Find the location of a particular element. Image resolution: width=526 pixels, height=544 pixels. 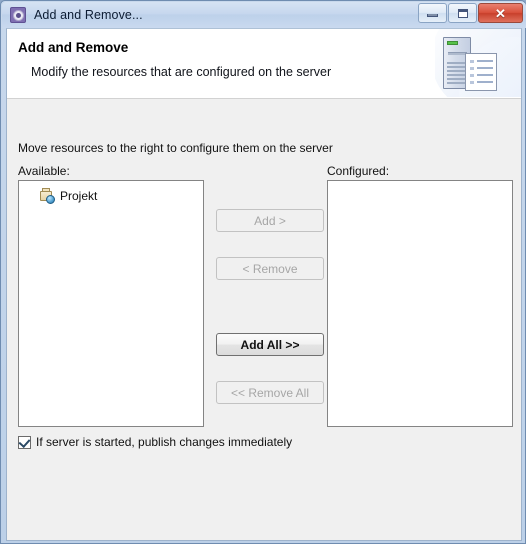

list-item: Projekt is located at coordinates (68, 196).